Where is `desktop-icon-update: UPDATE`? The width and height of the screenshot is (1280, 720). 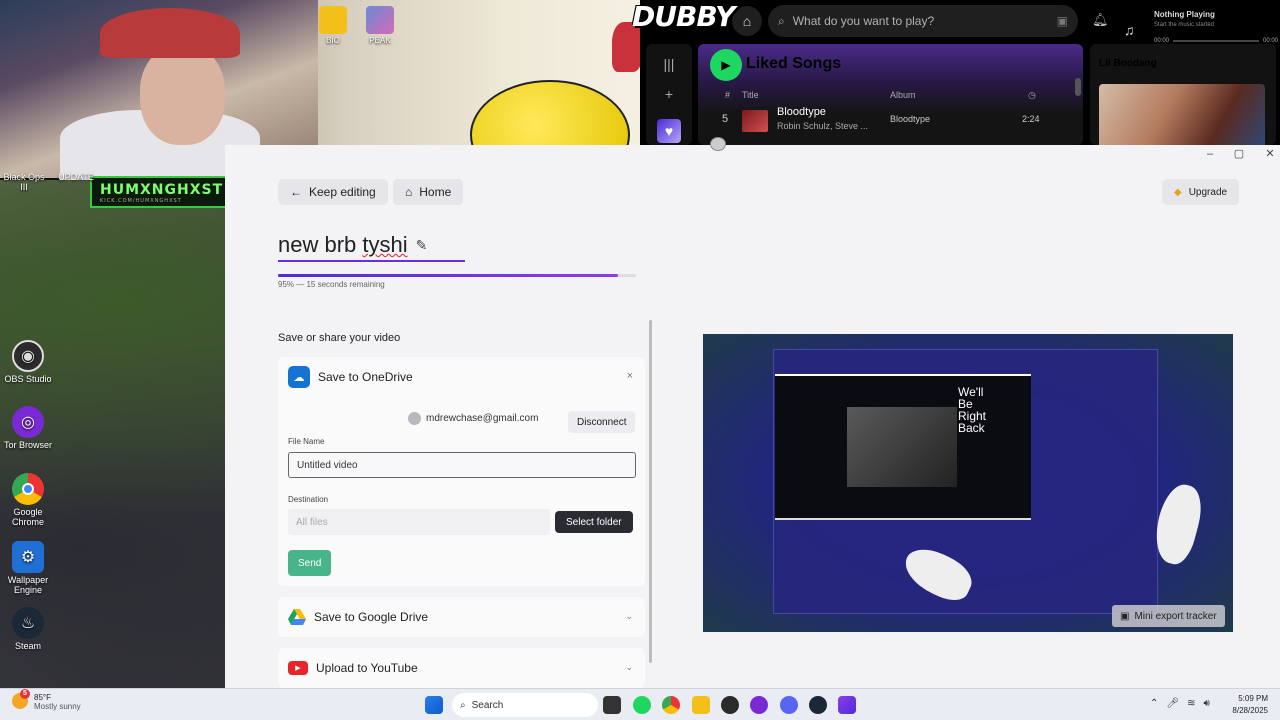
desktop-icon-update: UPDATE is located at coordinates (76, 177).